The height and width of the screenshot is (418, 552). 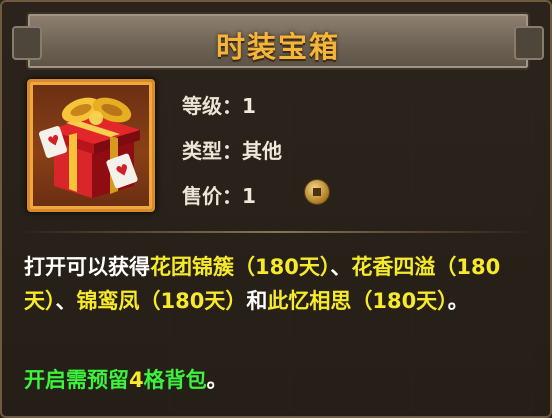 I want to click on attr-price: 售价：1, so click(x=219, y=194).